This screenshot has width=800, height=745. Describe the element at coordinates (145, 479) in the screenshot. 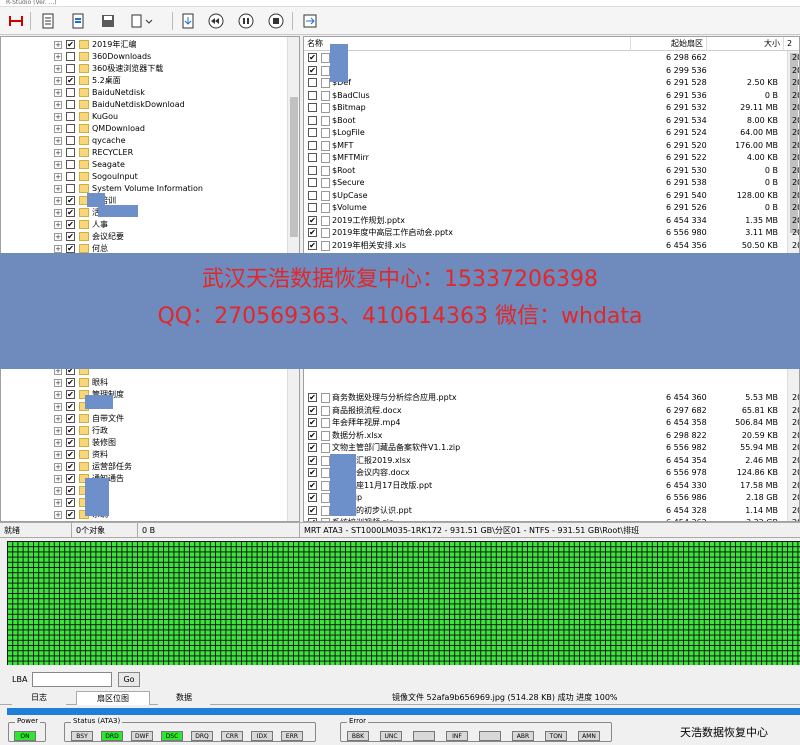

I see `tree-item: +✔通知通告` at that location.